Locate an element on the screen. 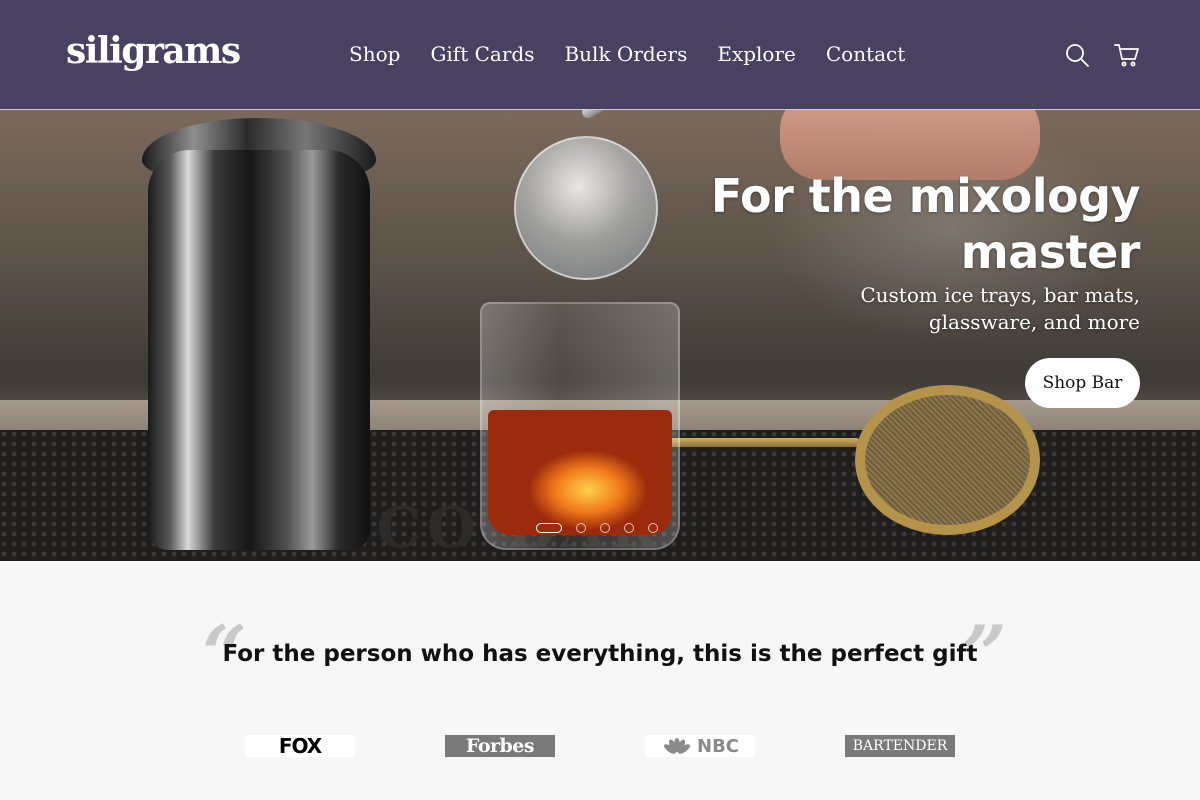 This screenshot has height=800, width=1200. slide-indicators is located at coordinates (597, 528).